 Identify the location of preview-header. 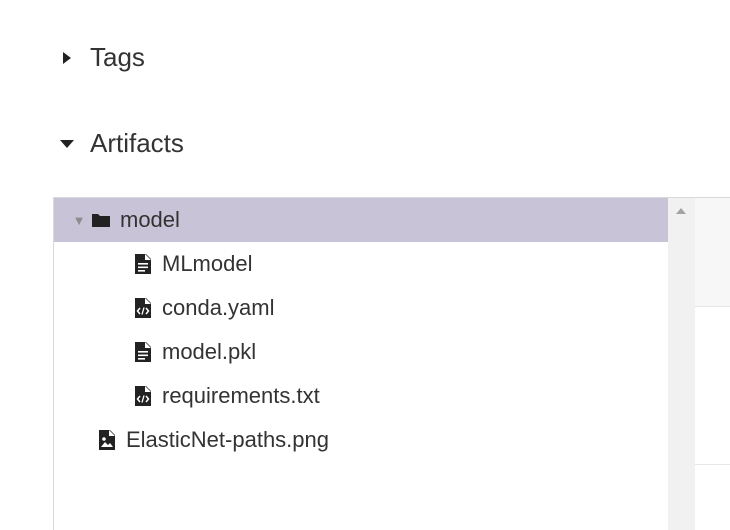
(712, 252).